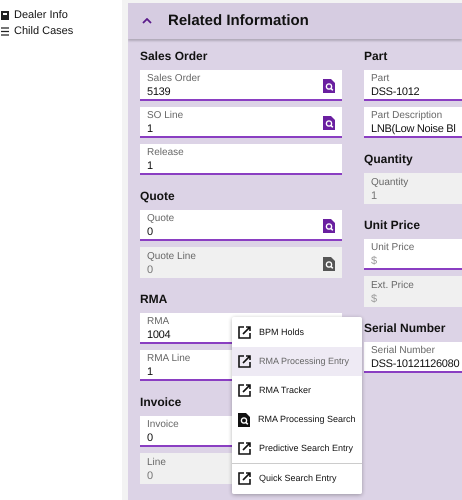 Image resolution: width=462 pixels, height=500 pixels. Describe the element at coordinates (380, 79) in the screenshot. I see `field-label: Part` at that location.